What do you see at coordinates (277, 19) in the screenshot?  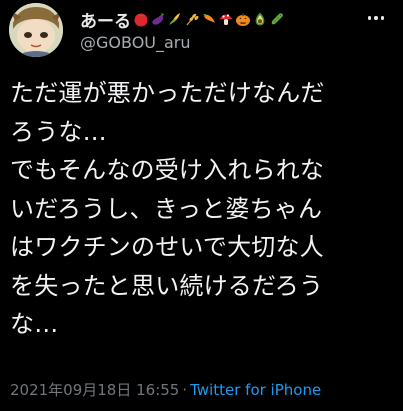 I see `cucumber-icon` at bounding box center [277, 19].